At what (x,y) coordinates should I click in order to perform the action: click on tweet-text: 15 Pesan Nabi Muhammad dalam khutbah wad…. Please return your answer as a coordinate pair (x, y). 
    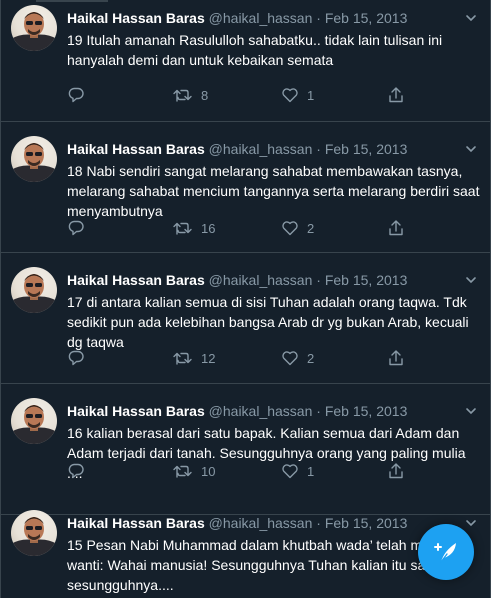
    Looking at the image, I should click on (248, 565).